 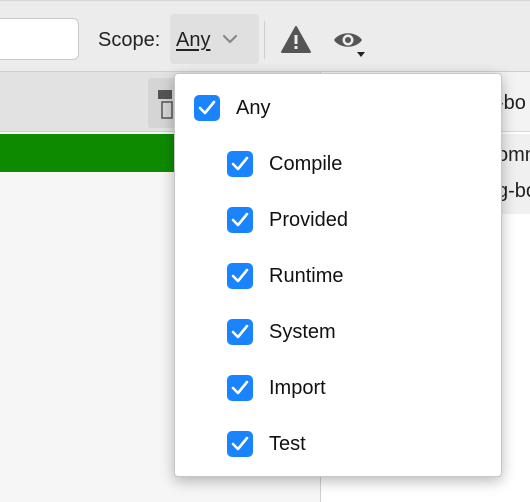 I want to click on scope-value: Any, so click(x=193, y=40).